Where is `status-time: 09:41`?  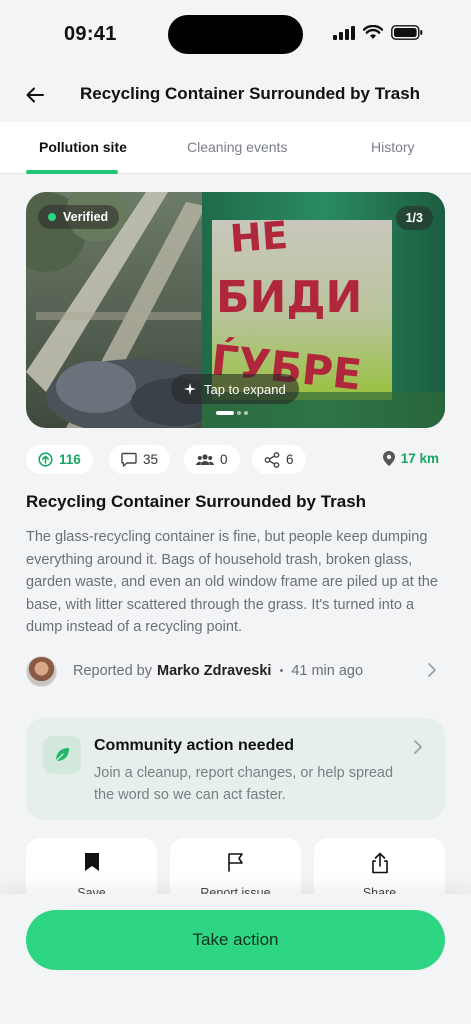
status-time: 09:41 is located at coordinates (90, 34).